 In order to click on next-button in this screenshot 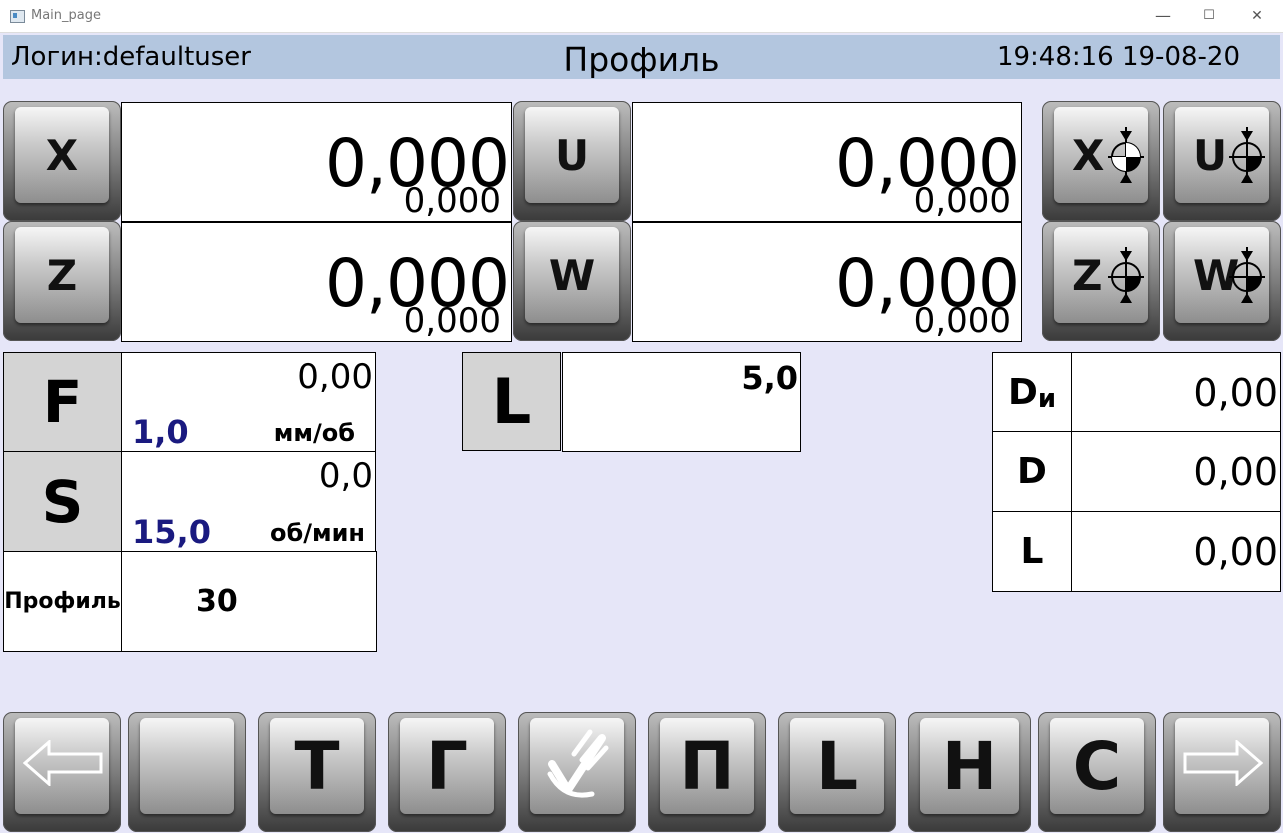, I will do `click(1222, 772)`.